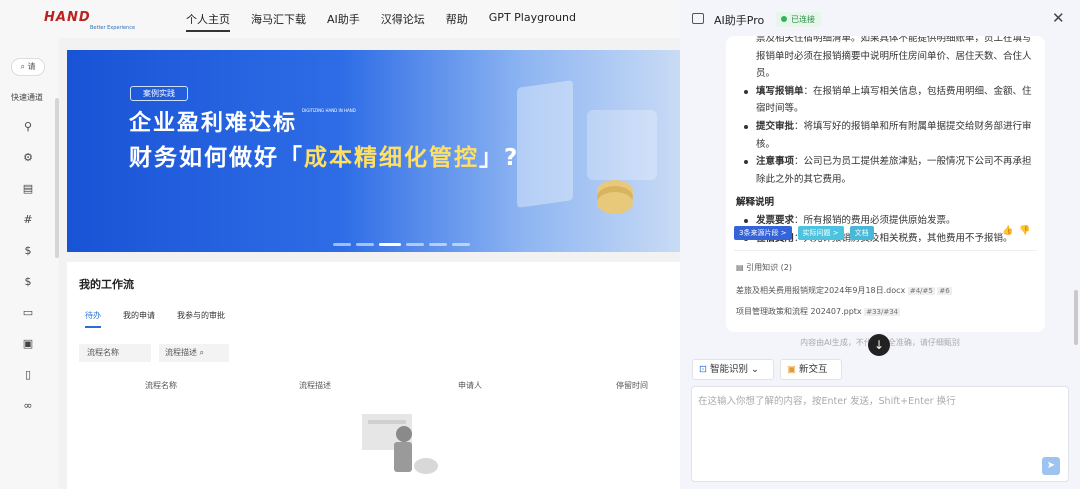 This screenshot has height=489, width=1080. What do you see at coordinates (202, 352) in the screenshot?
I see `search-icon: ⌕` at bounding box center [202, 352].